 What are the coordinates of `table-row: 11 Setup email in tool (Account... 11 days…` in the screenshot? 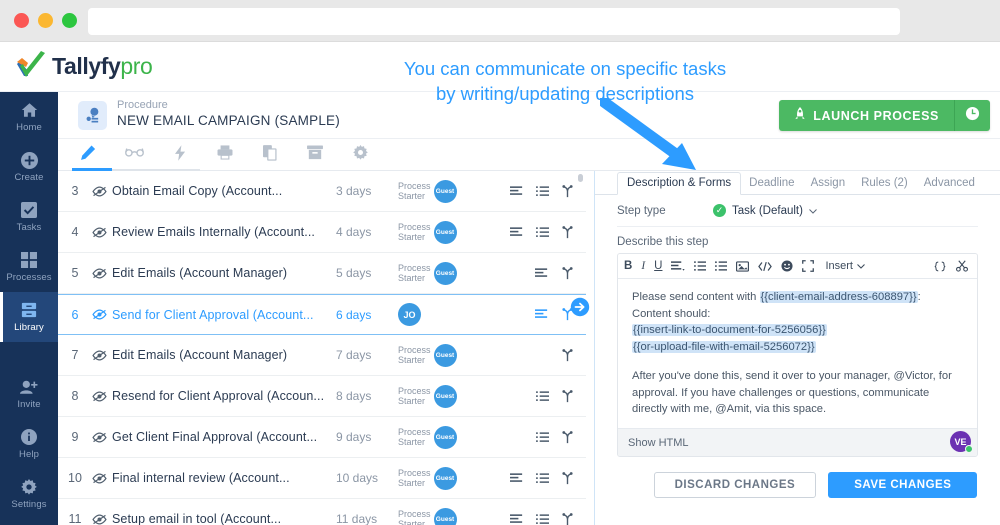 It's located at (322, 512).